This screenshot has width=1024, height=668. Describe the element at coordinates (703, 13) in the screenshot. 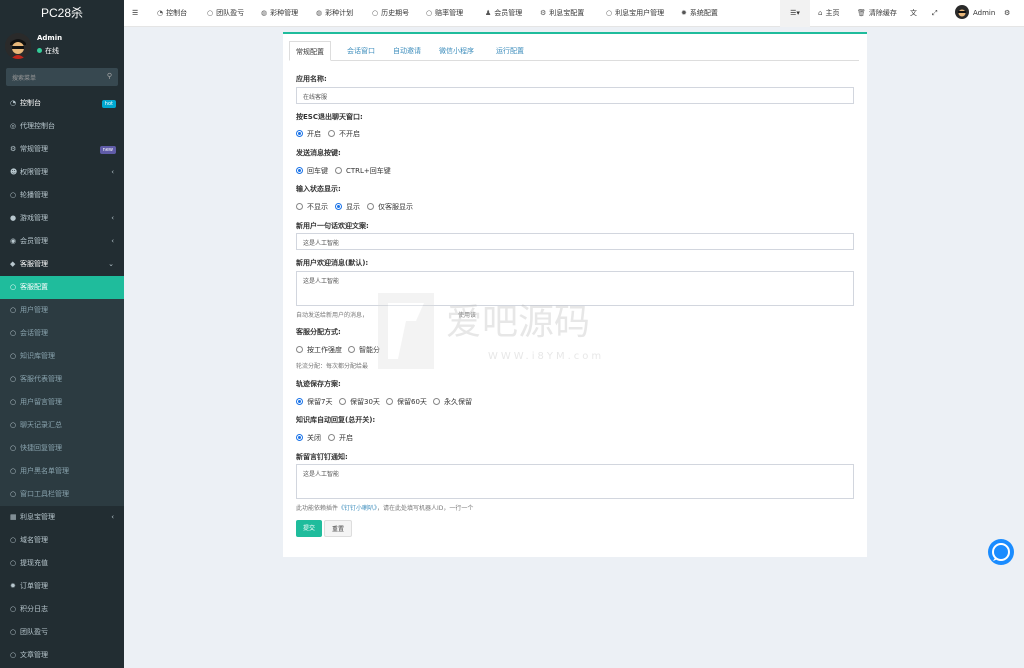

I see `topnav-label: 系统配置` at that location.